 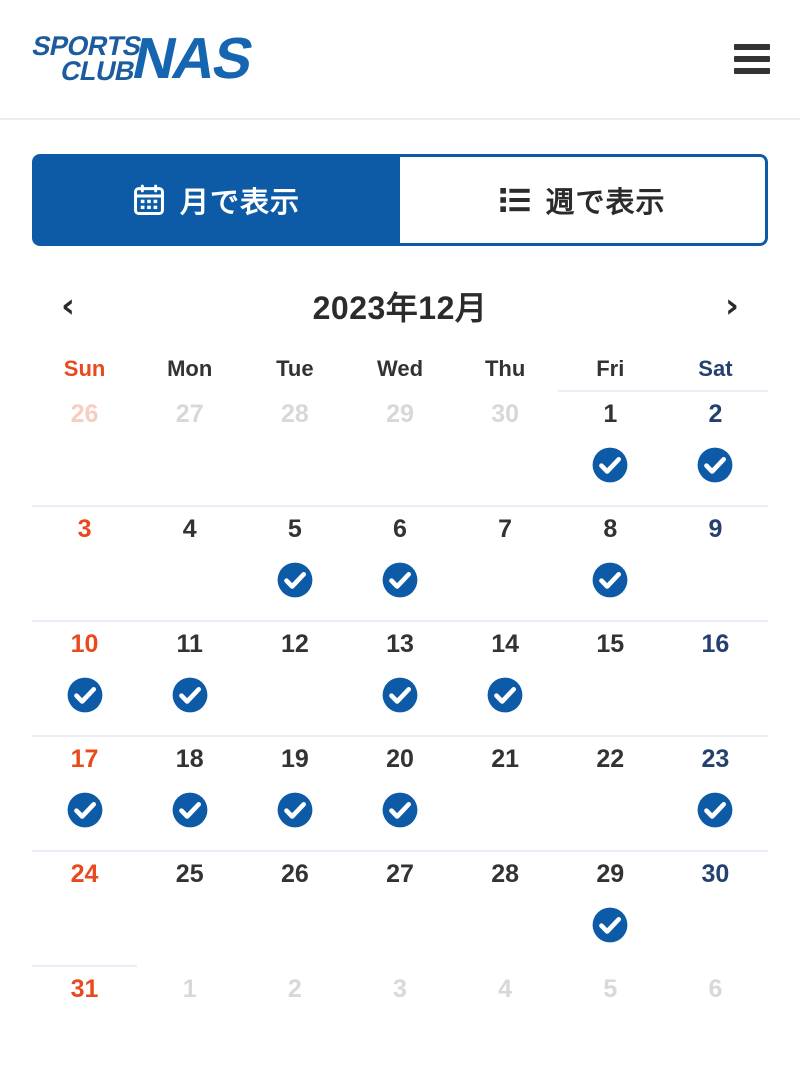 I want to click on calendar-day-cell: 1, so click(x=610, y=447).